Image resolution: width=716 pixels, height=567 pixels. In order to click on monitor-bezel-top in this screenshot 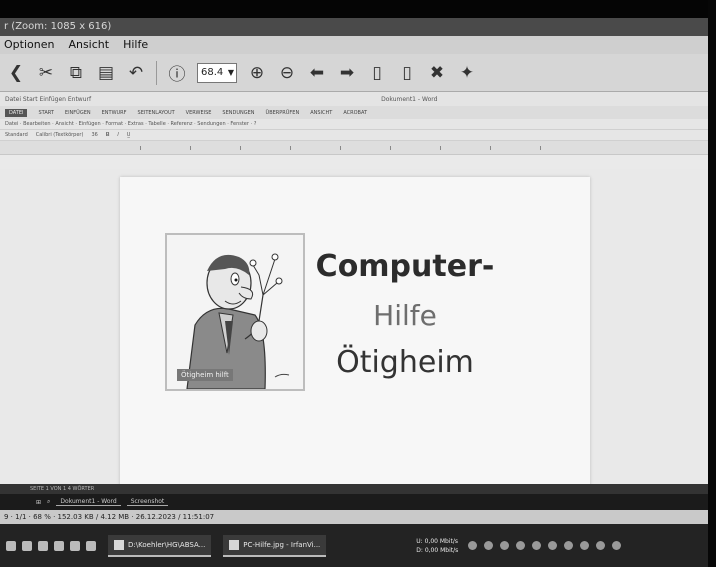, I will do `click(358, 9)`.